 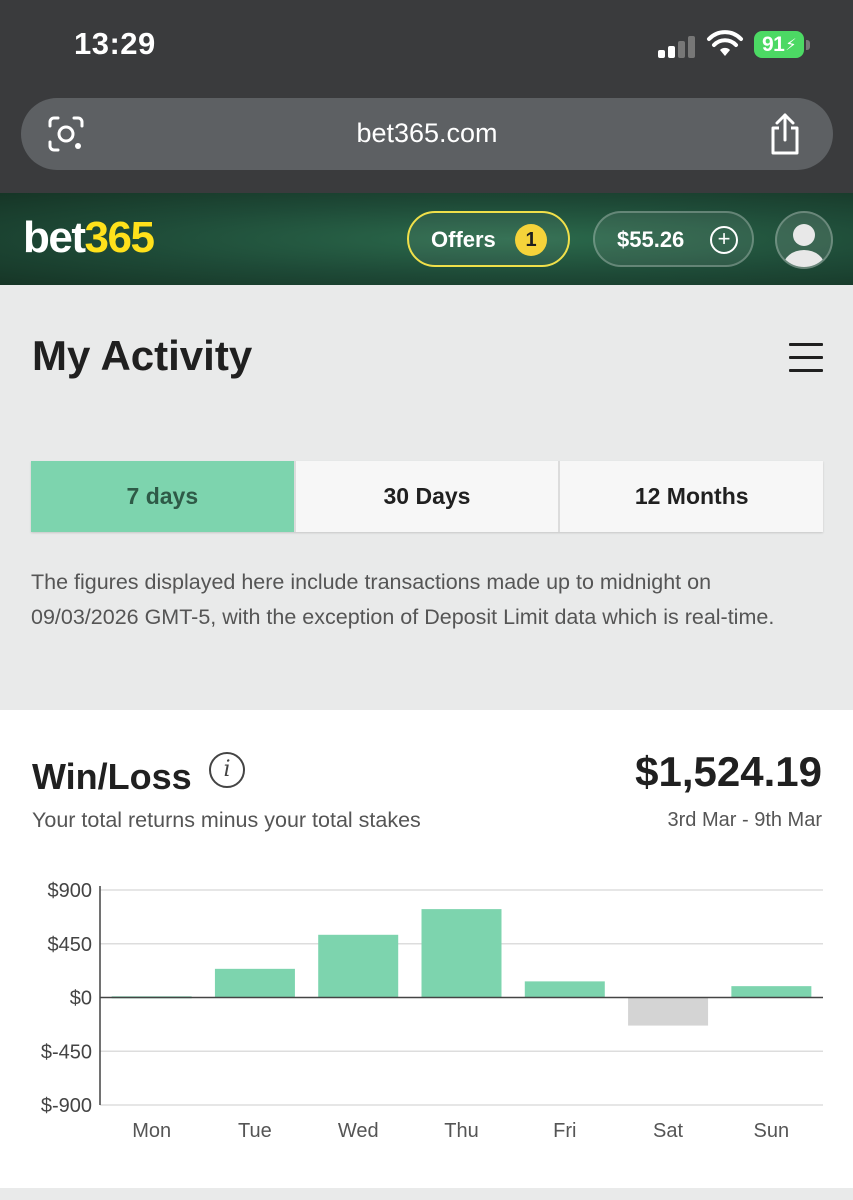 I want to click on offers-button: Offers 1, so click(x=488, y=239).